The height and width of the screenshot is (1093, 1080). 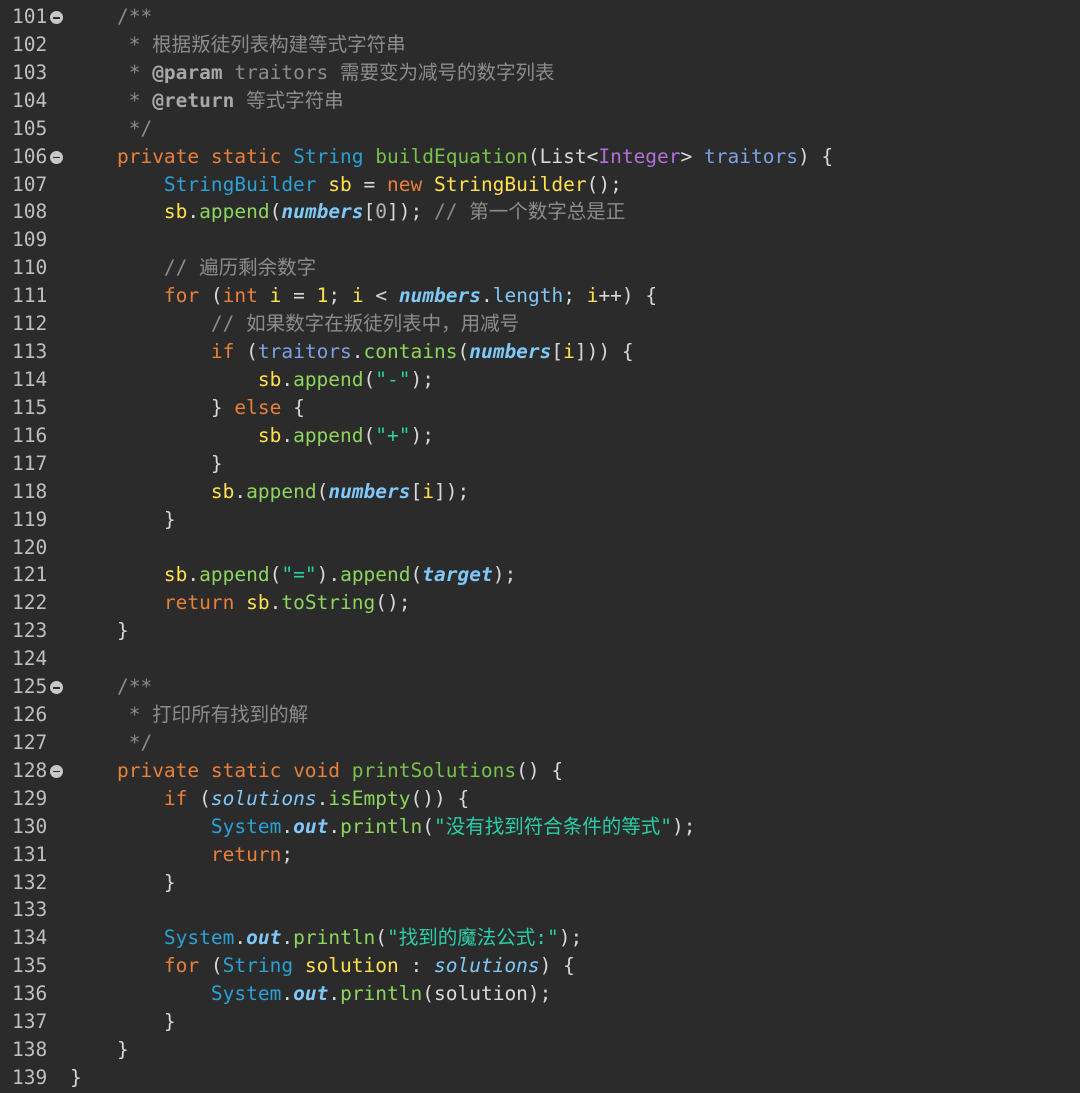 What do you see at coordinates (540, 464) in the screenshot?
I see `code-line: 117 }` at bounding box center [540, 464].